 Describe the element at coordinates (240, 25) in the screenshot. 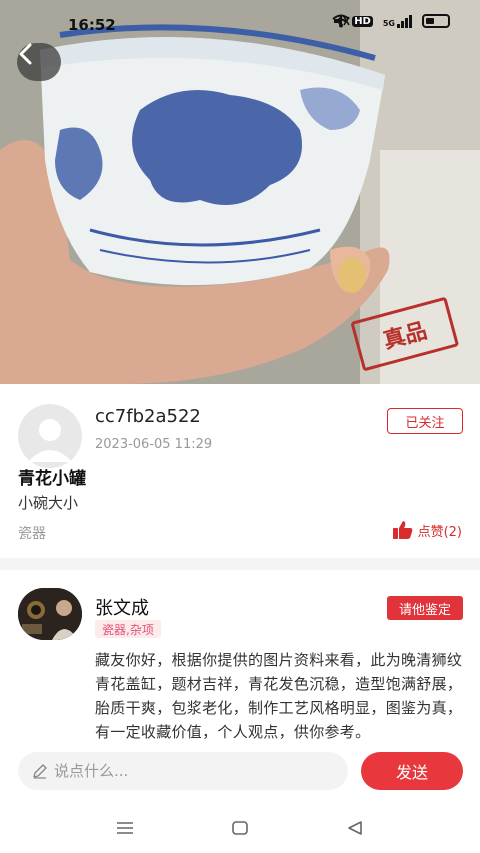

I see `status-bar: 16:52 HD 5G` at that location.